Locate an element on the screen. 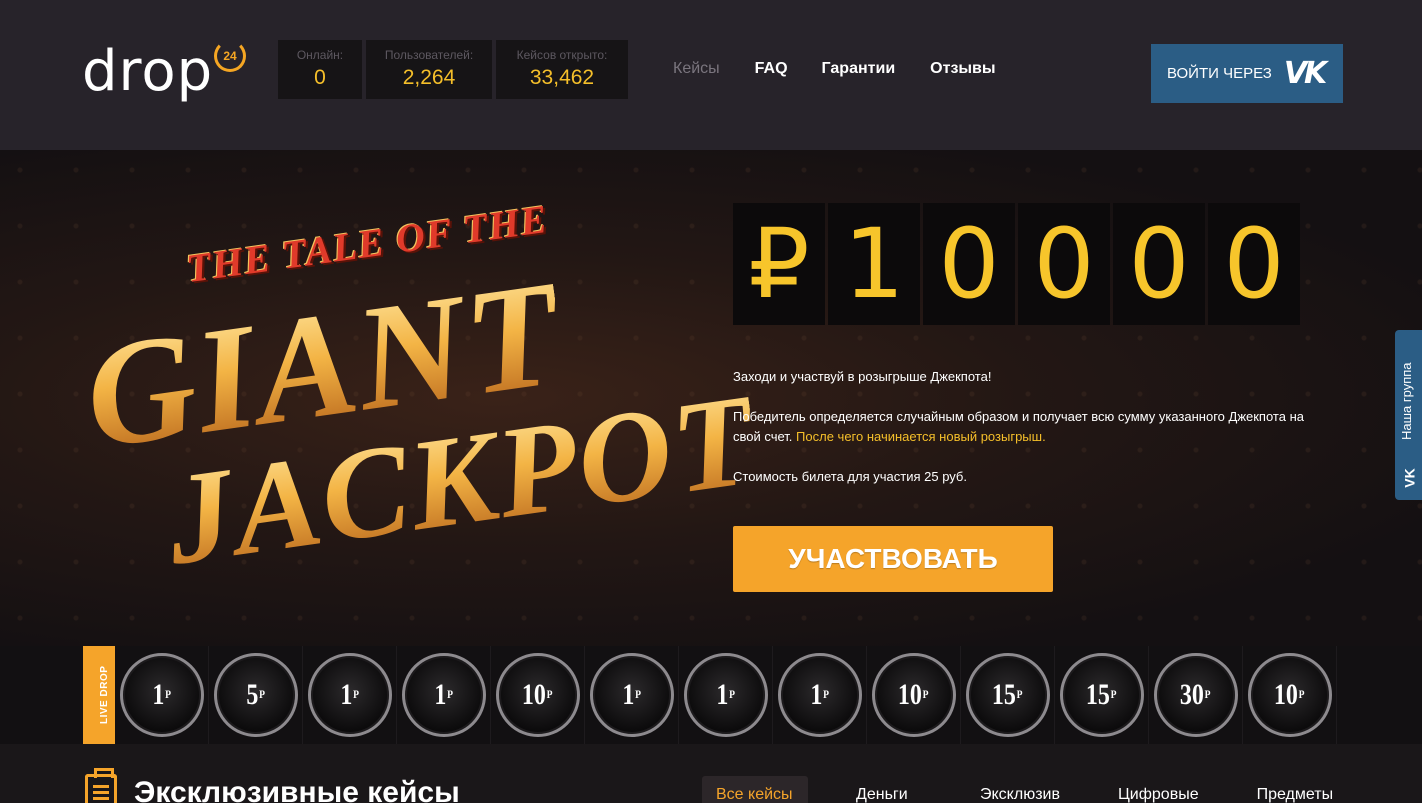 The width and height of the screenshot is (1422, 803). clipboard-icon is located at coordinates (101, 785).